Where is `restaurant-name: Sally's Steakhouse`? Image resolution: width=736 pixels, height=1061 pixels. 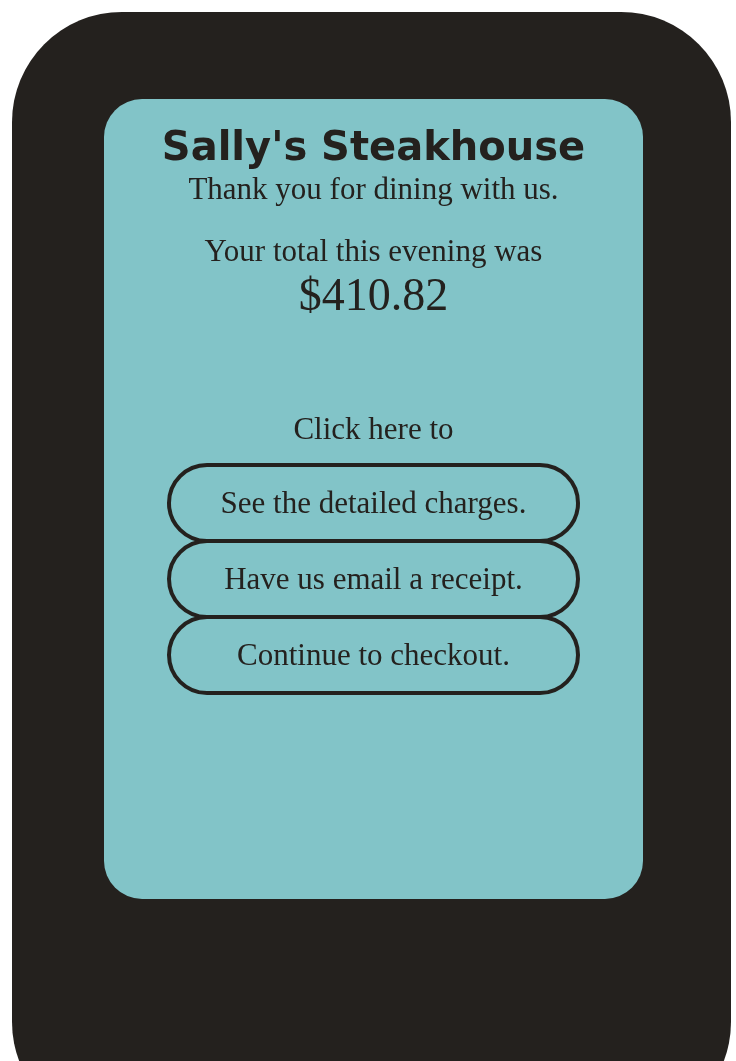 restaurant-name: Sally's Steakhouse is located at coordinates (373, 146).